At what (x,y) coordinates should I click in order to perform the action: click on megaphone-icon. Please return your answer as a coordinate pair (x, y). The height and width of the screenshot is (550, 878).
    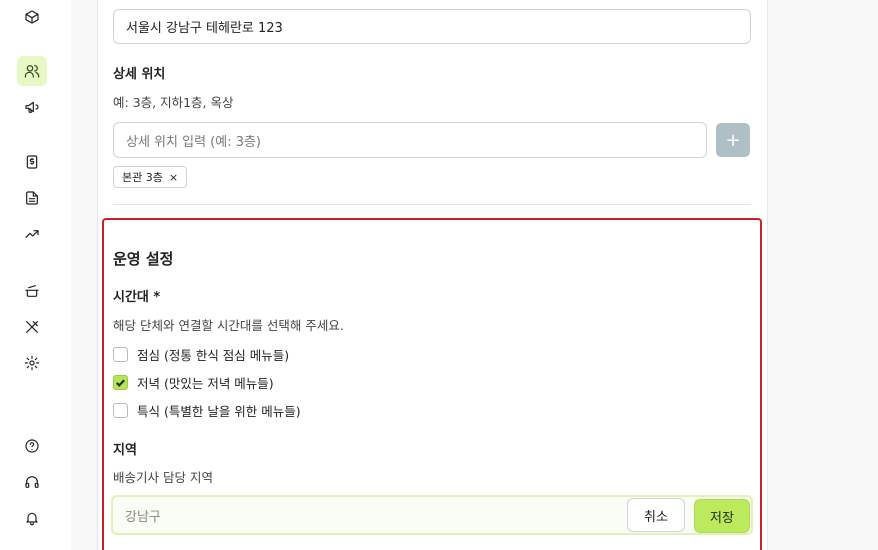
    Looking at the image, I should click on (32, 107).